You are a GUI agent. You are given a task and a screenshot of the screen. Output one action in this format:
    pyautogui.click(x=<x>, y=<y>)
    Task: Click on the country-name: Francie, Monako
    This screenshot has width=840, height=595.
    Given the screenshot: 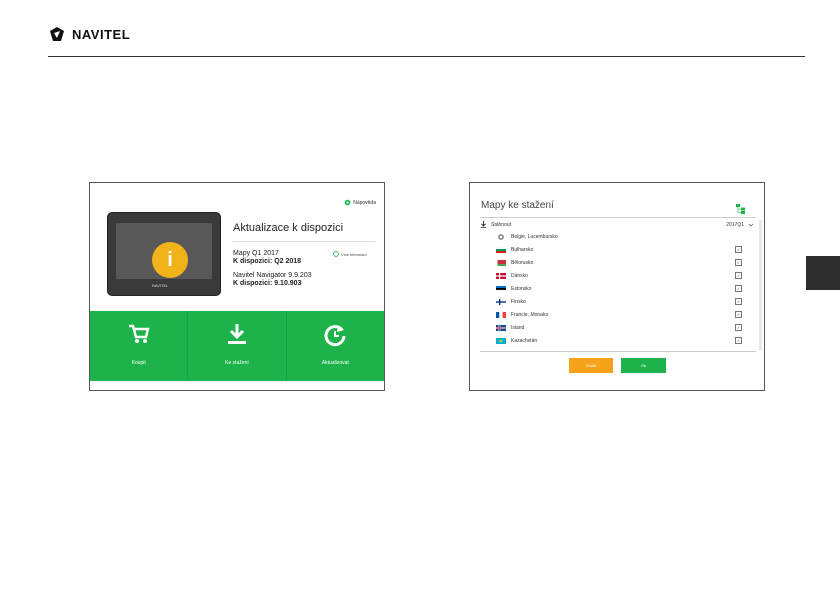 What is the action you would take?
    pyautogui.click(x=530, y=314)
    